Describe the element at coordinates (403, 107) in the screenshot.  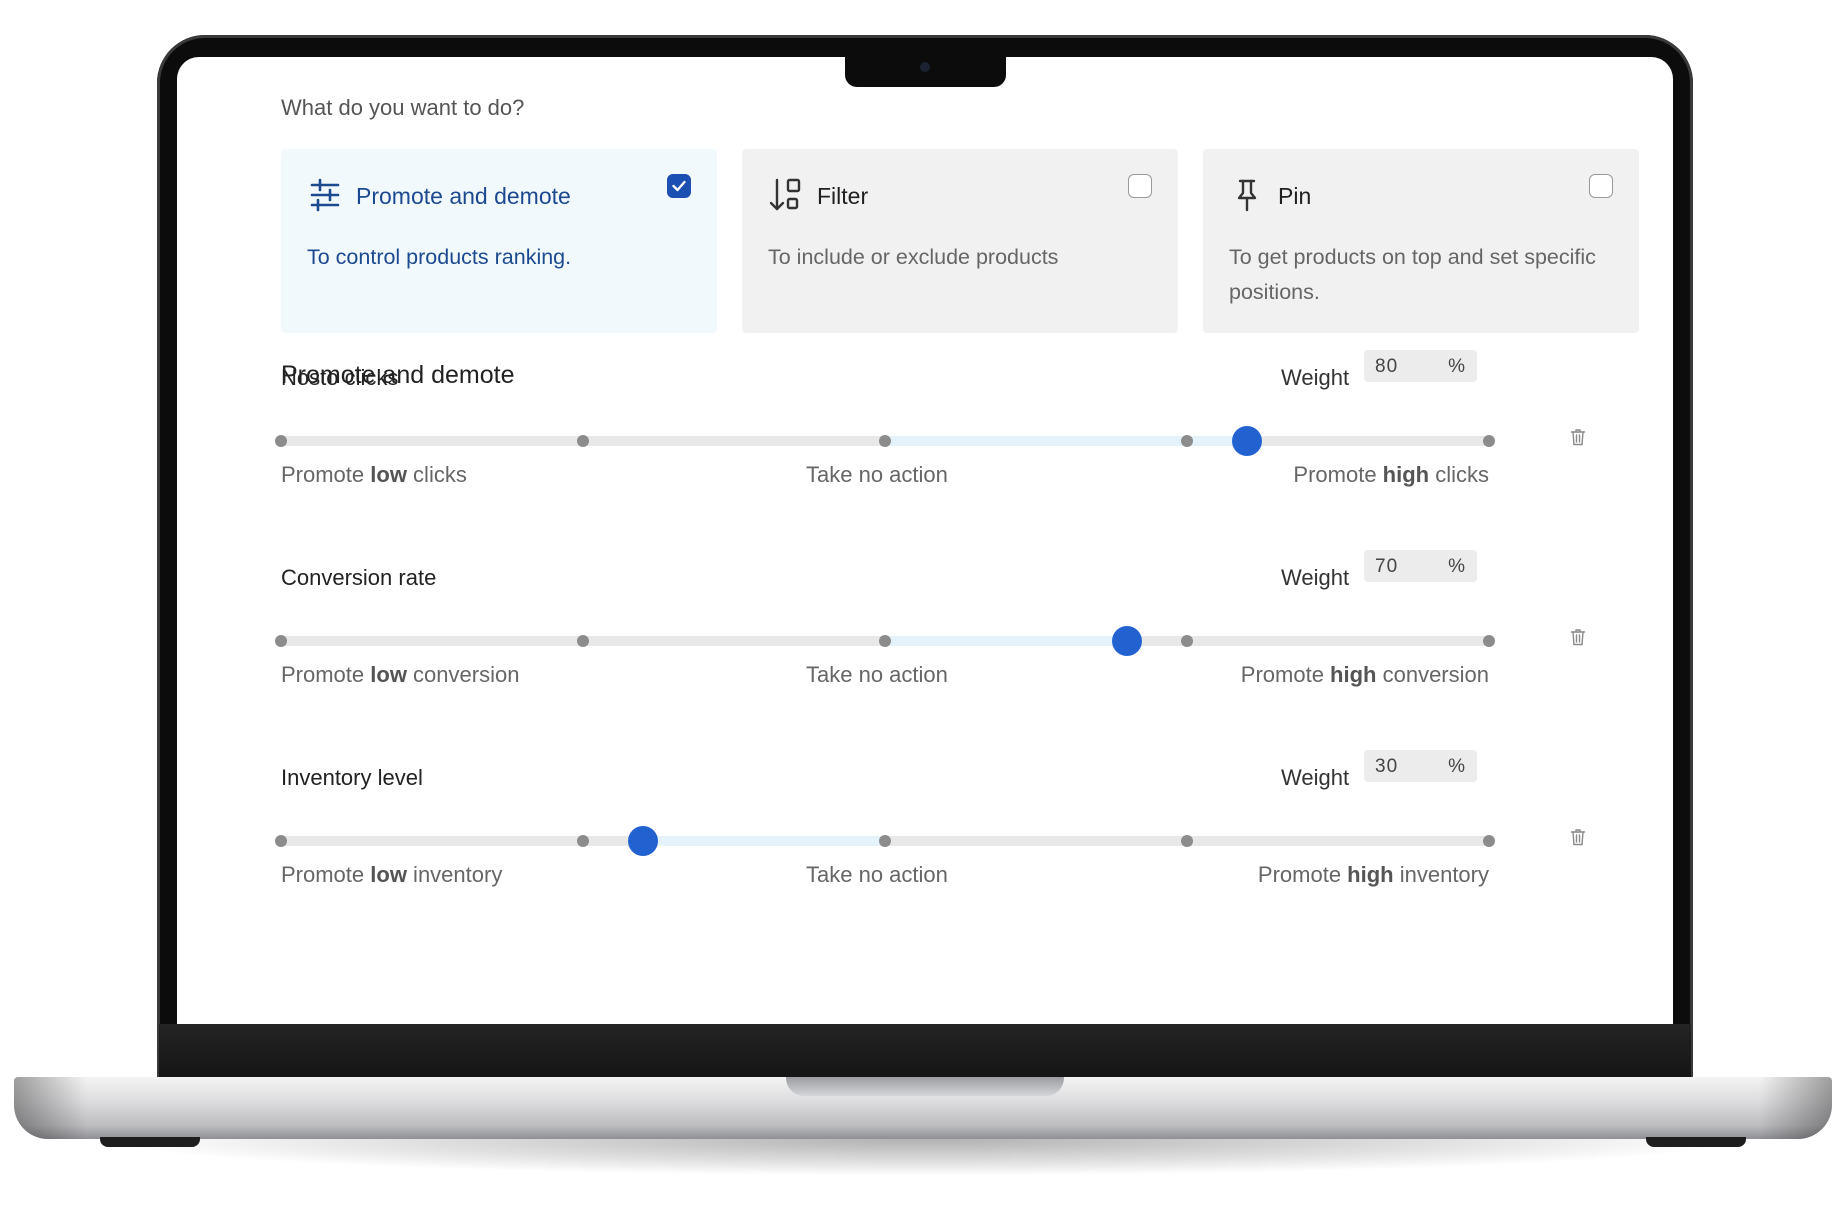
I see `action-question: What do you want to do?` at that location.